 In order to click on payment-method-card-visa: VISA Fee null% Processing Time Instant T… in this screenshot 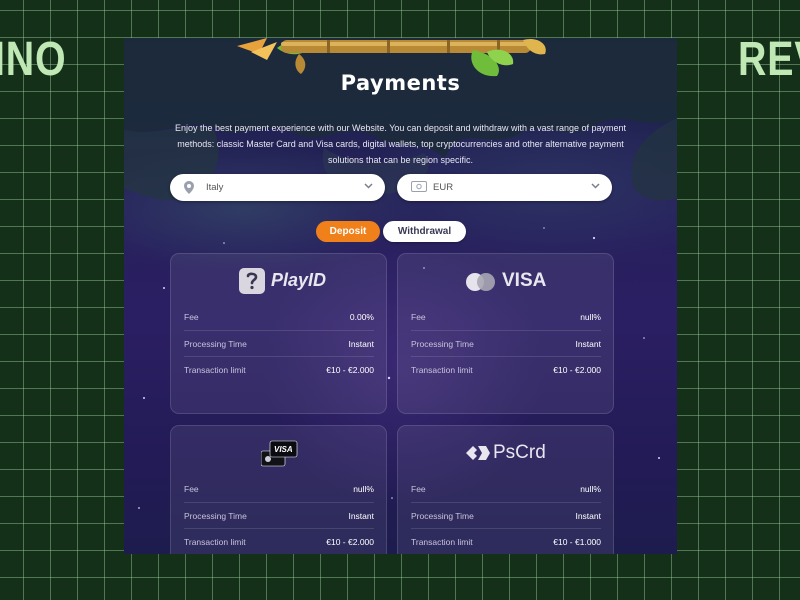, I will do `click(505, 333)`.